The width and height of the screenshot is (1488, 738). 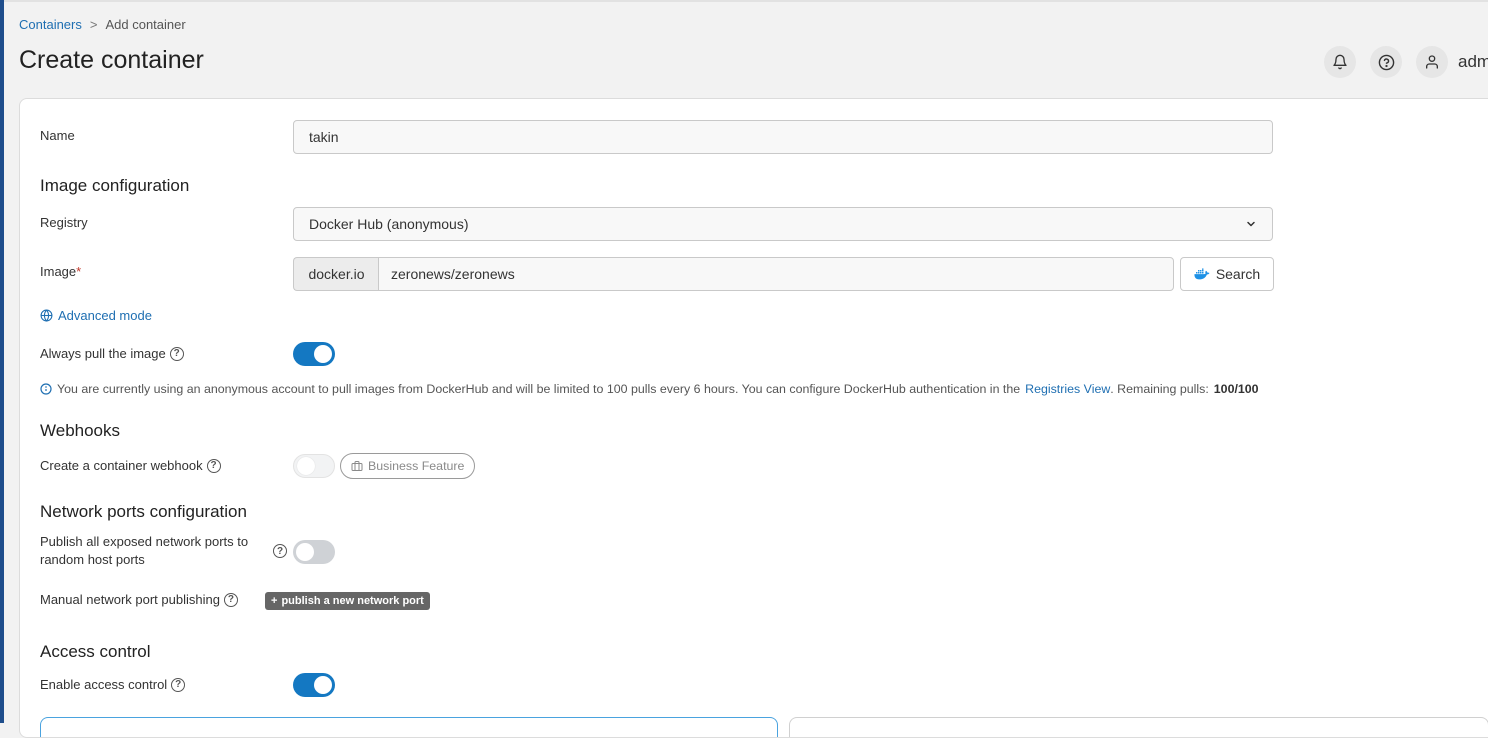 What do you see at coordinates (104, 684) in the screenshot?
I see `enable-access-text: Enable access control` at bounding box center [104, 684].